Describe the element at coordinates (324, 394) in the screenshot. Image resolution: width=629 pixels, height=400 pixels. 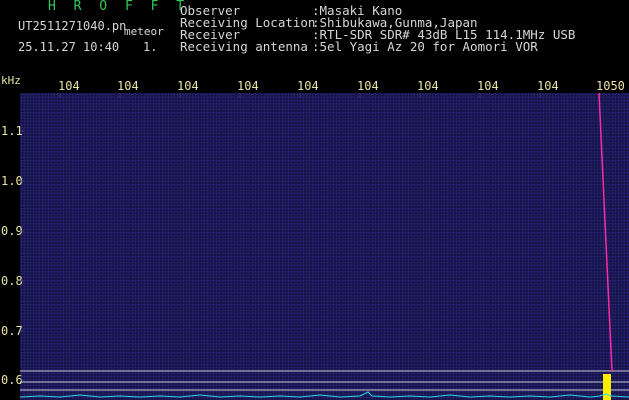
I see `spectrum-trace` at that location.